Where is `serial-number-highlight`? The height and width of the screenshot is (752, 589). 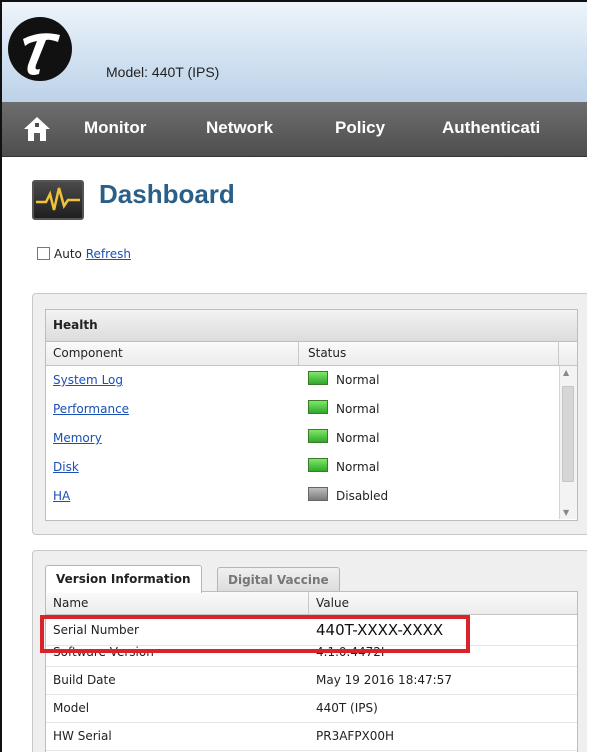 serial-number-highlight is located at coordinates (255, 634).